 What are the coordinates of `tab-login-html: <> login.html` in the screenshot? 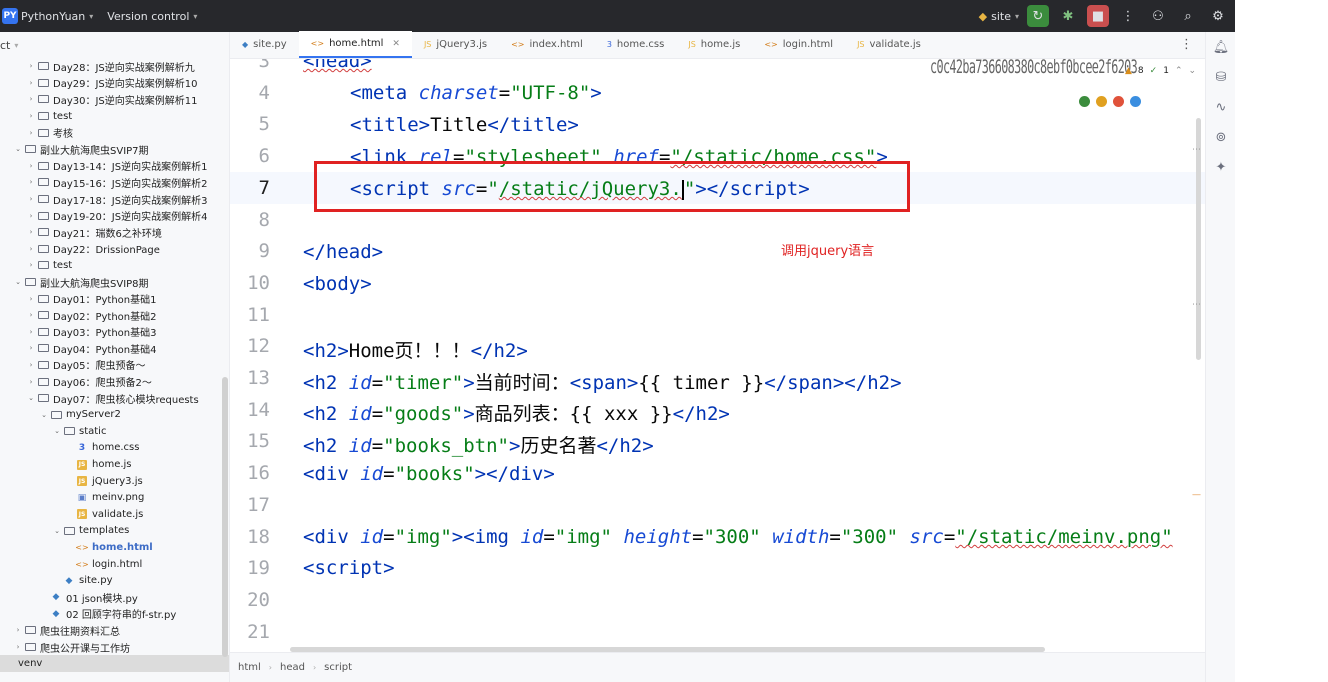 It's located at (798, 44).